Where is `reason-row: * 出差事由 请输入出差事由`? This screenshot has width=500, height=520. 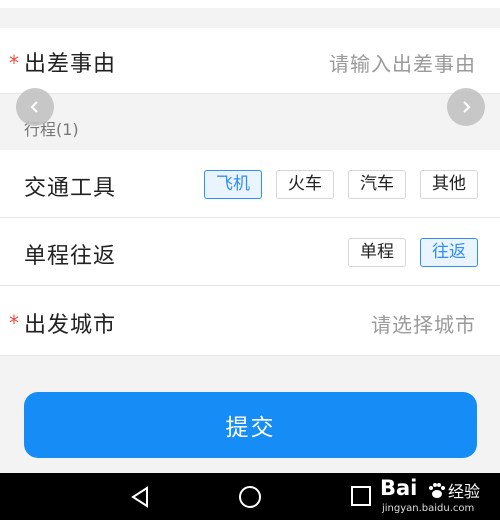 reason-row: * 出差事由 请输入出差事由 is located at coordinates (250, 61).